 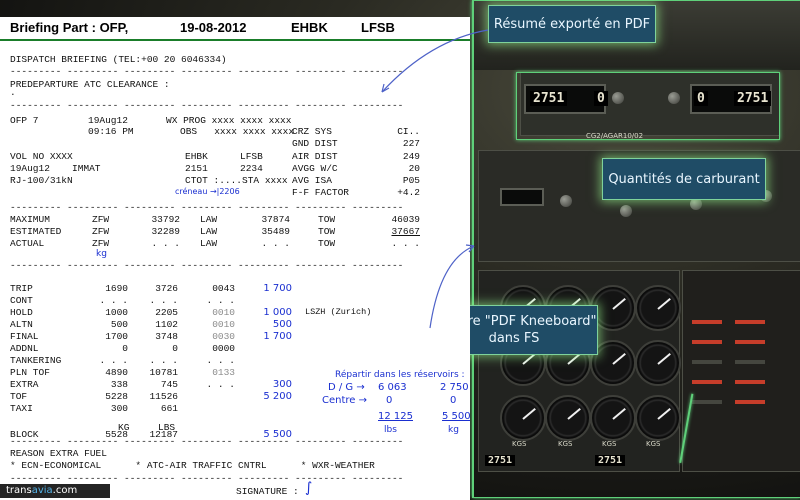 What do you see at coordinates (124, 427) in the screenshot?
I see `units-kg: KG` at bounding box center [124, 427].